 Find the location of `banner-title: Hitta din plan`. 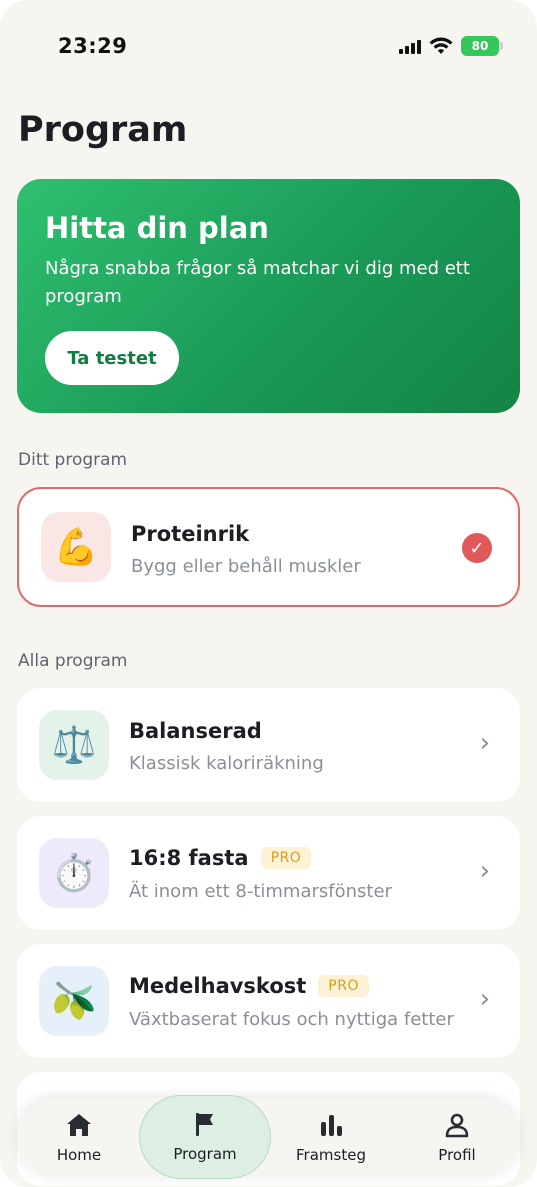

banner-title: Hitta din plan is located at coordinates (157, 228).